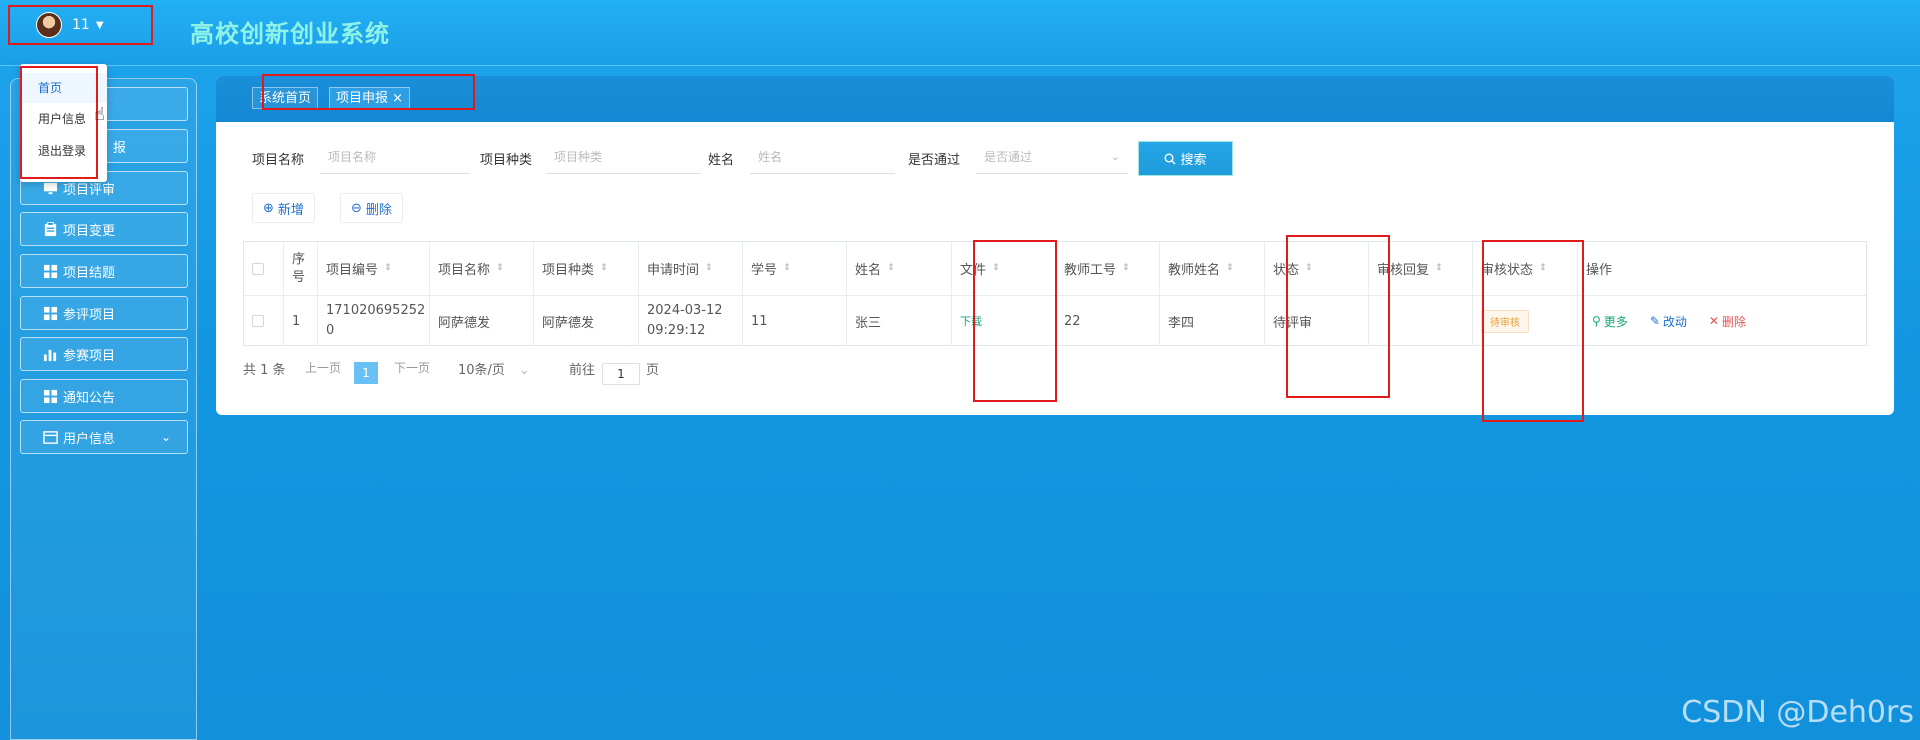  I want to click on sidebar-item-competition: 参赛项目, so click(104, 354).